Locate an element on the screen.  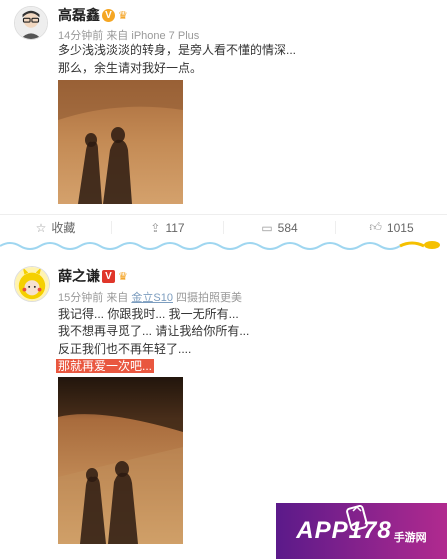
post-meta: 15分钟前 来自 金立S10 四摄拍照更美 is located at coordinates (150, 297).